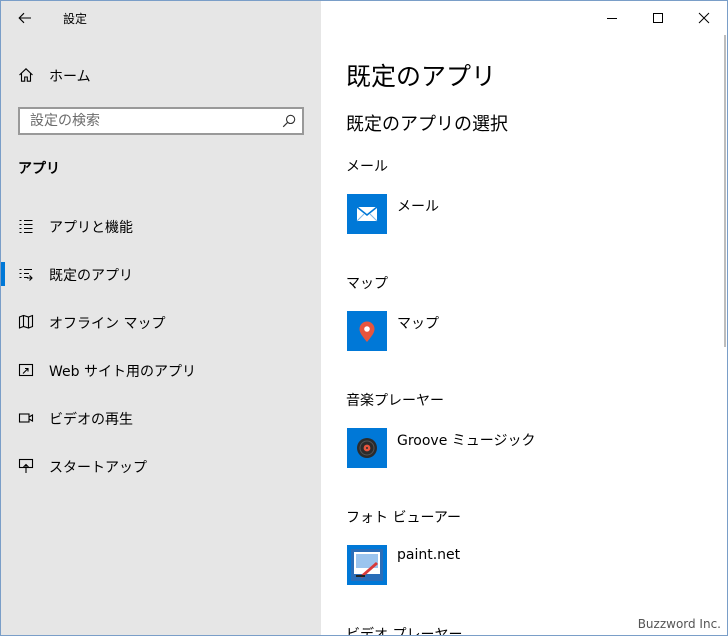  I want to click on section-title: アプリ, so click(39, 169).